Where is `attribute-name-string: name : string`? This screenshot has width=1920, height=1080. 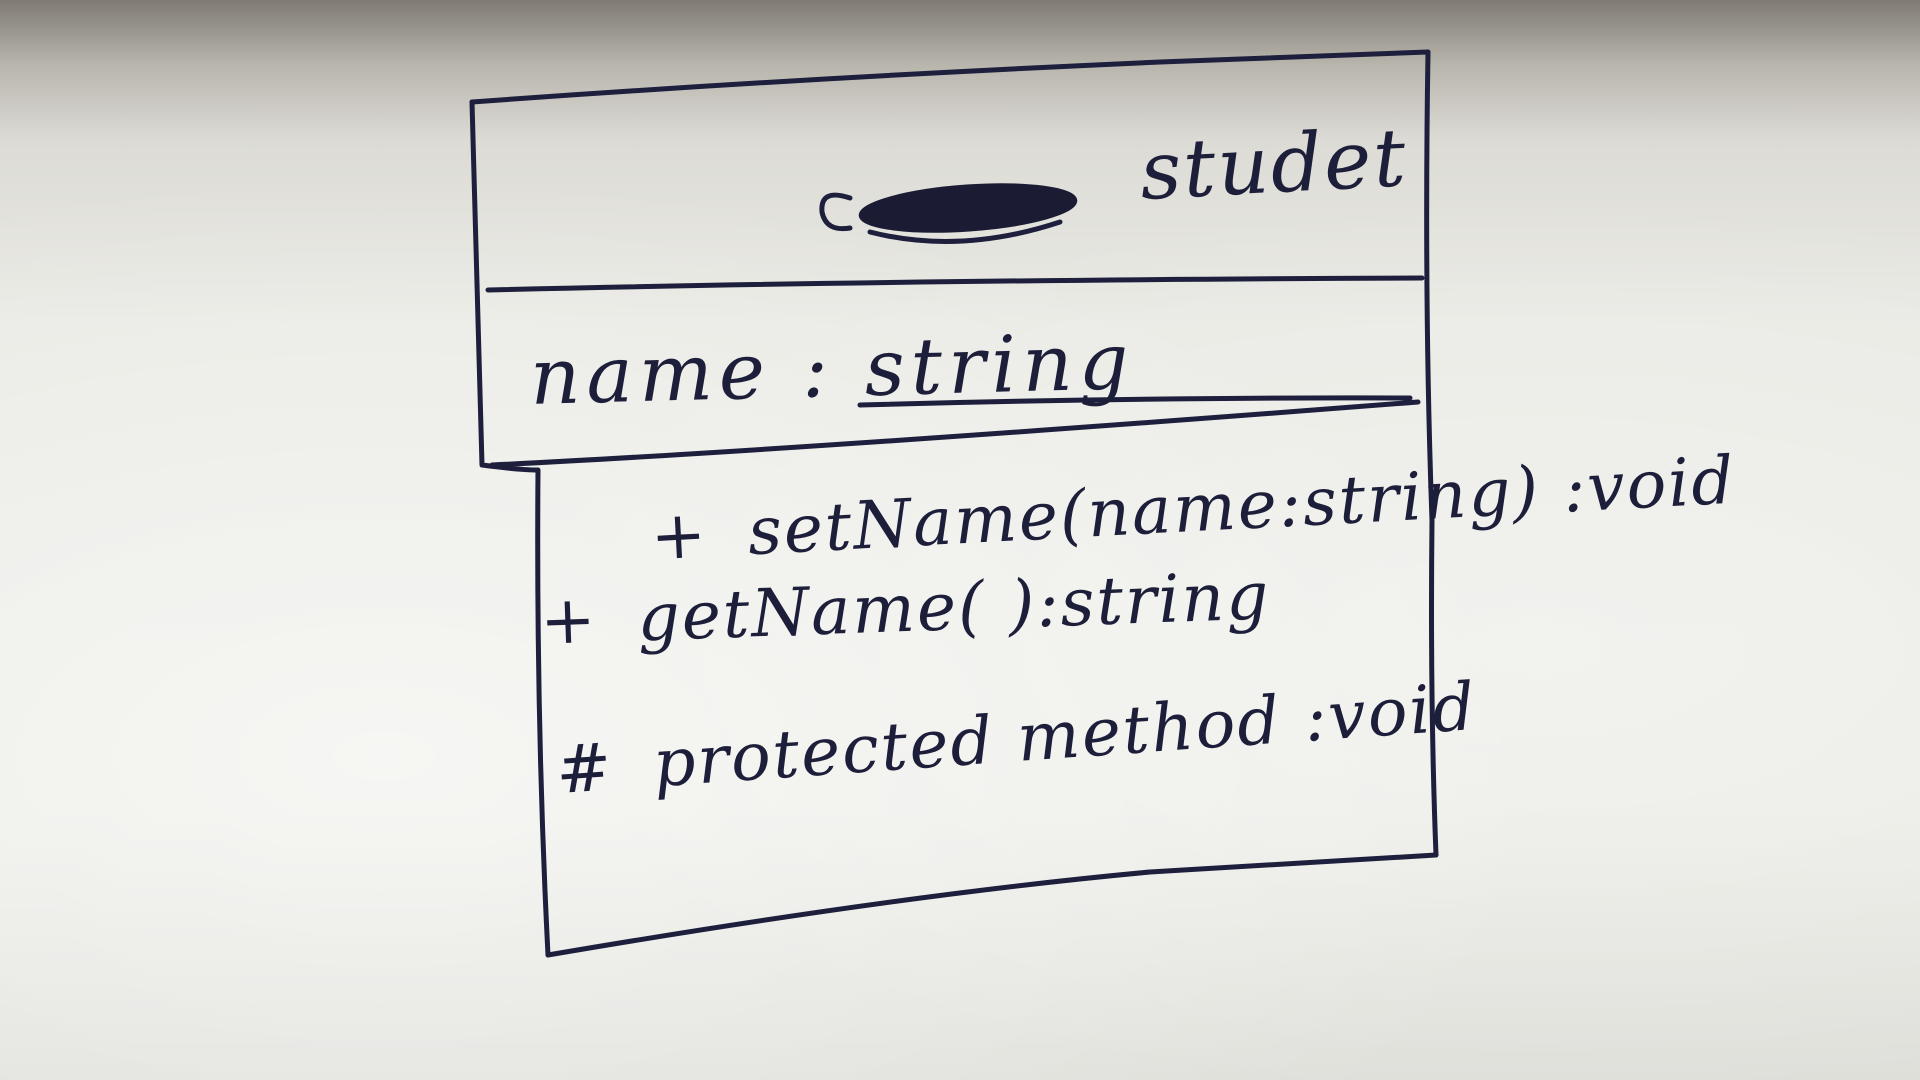 attribute-name-string: name : string is located at coordinates (832, 370).